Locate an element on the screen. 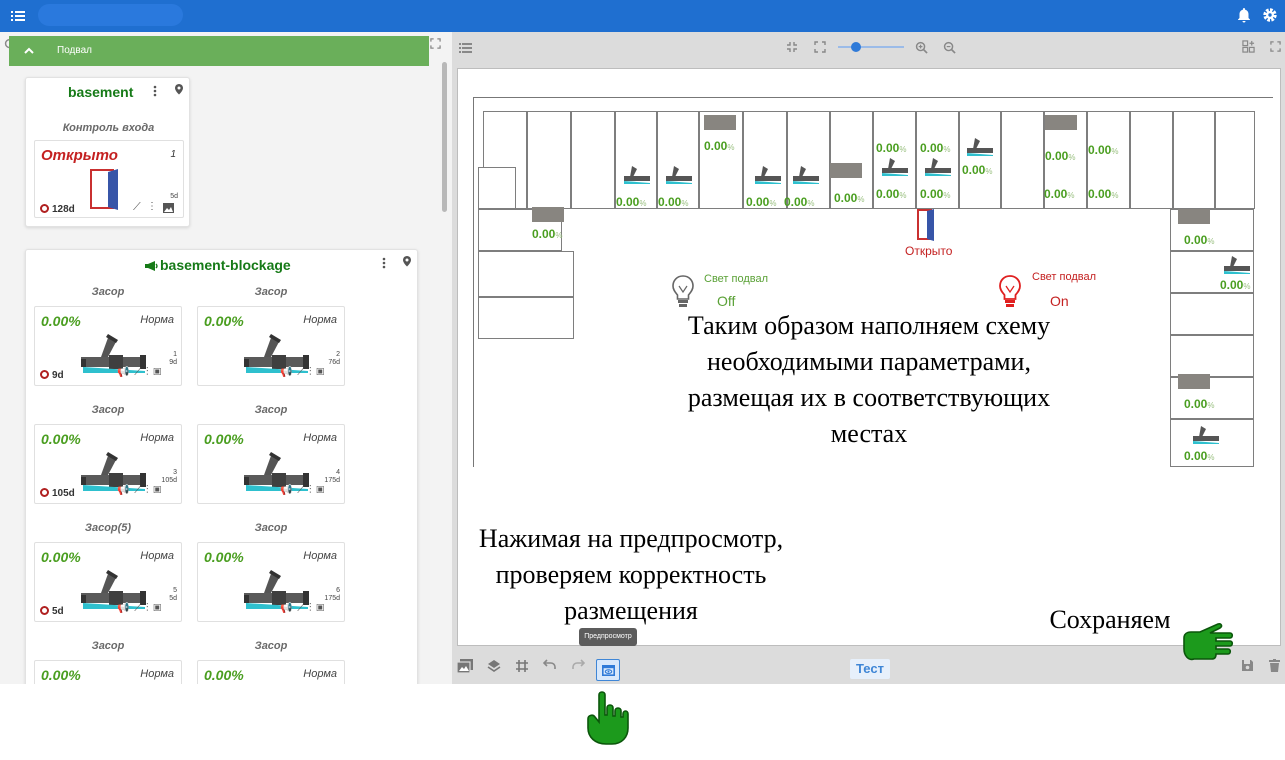  undo-icon is located at coordinates (550, 665).